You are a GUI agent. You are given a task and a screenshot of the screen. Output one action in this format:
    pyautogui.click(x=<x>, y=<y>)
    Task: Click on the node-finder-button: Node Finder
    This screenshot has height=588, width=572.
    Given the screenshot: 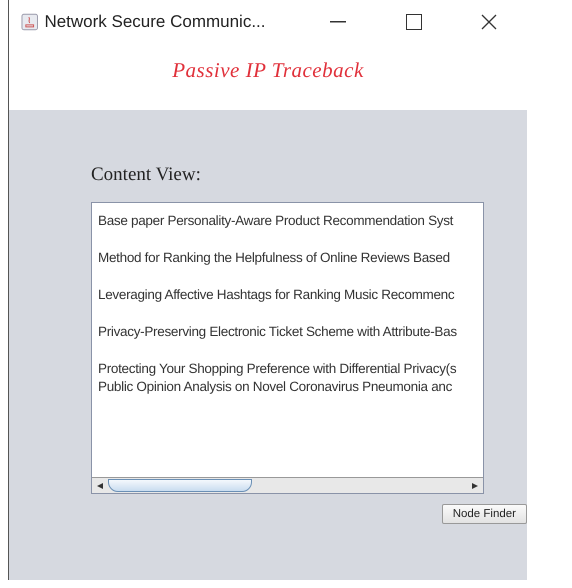 What is the action you would take?
    pyautogui.click(x=484, y=514)
    